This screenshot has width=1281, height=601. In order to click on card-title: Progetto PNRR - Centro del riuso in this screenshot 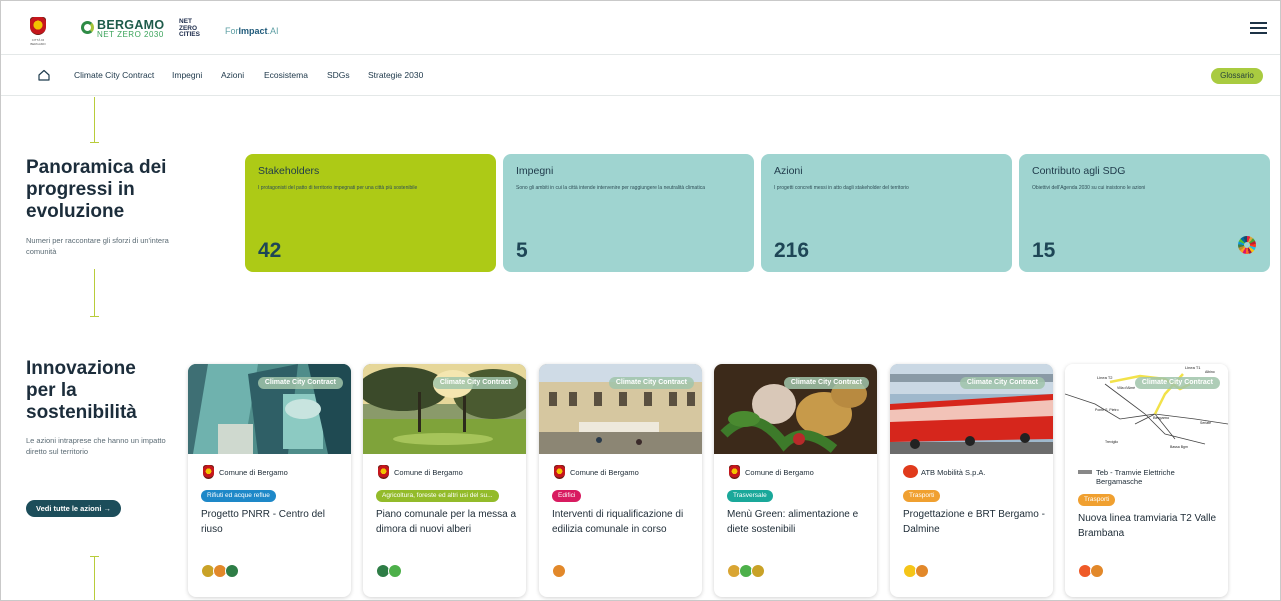, I will do `click(263, 522)`.